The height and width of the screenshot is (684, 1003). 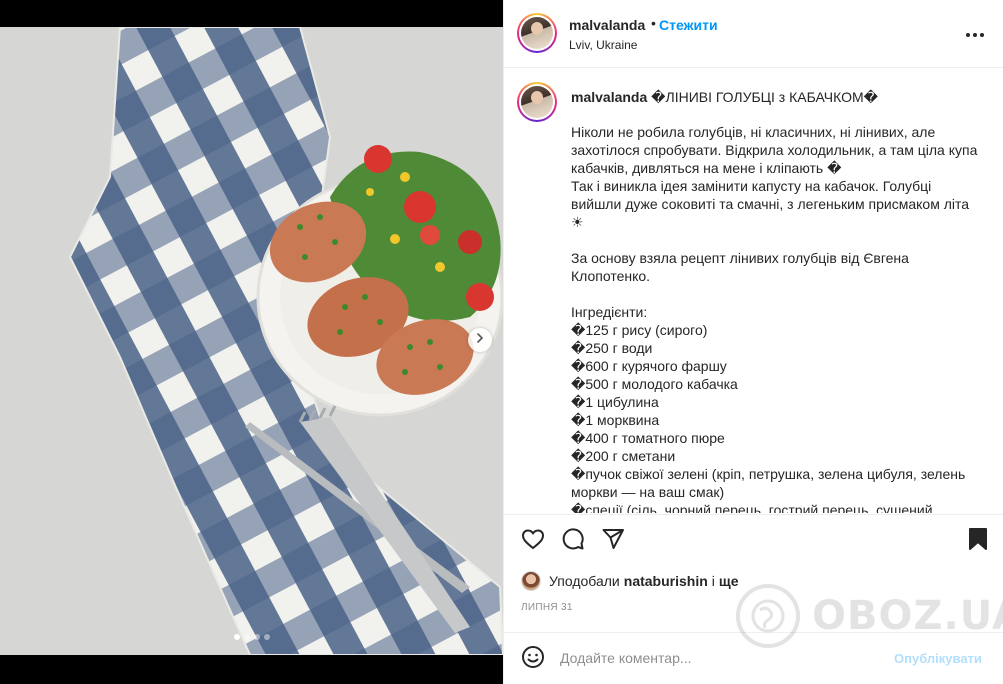 I want to click on more-horizontal-icon, so click(x=975, y=34).